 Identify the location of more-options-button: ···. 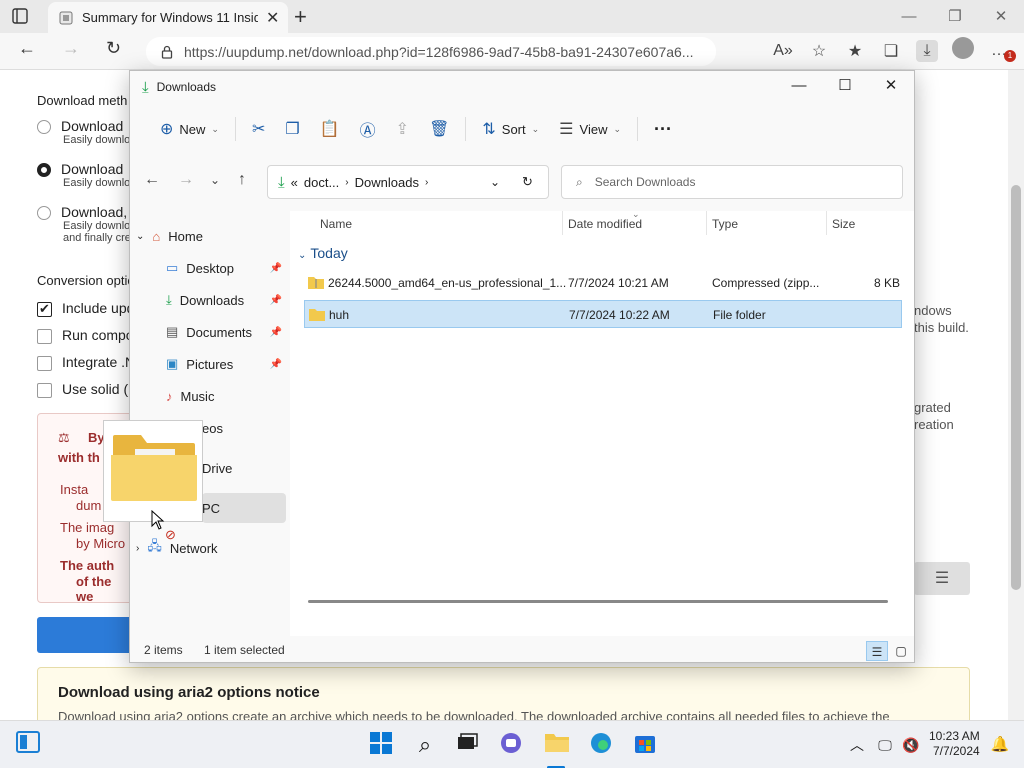
(663, 129).